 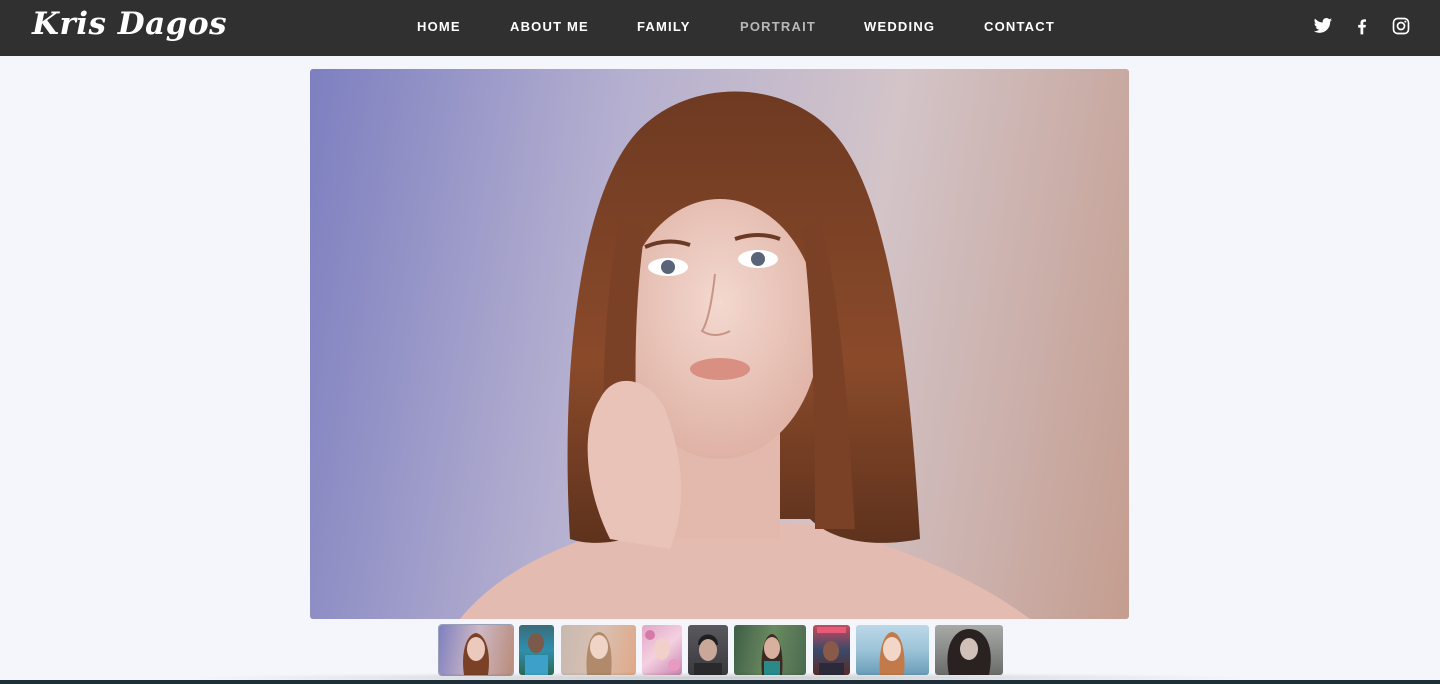 I want to click on nav-item-family: FAMILY, so click(x=664, y=27).